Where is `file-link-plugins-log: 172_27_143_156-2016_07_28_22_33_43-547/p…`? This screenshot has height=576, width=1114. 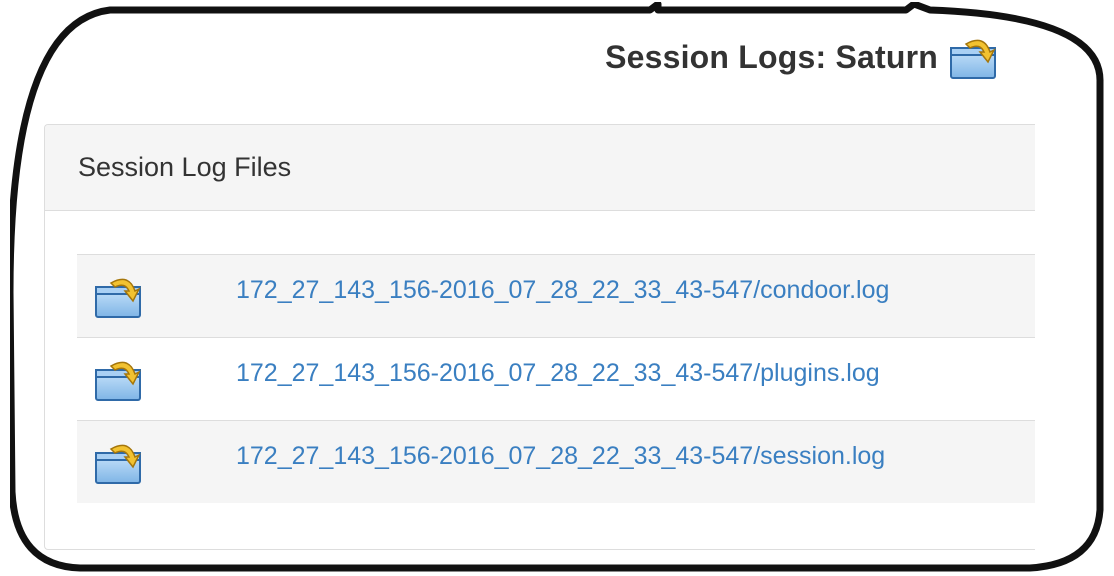 file-link-plugins-log: 172_27_143_156-2016_07_28_22_33_43-547/p… is located at coordinates (558, 373).